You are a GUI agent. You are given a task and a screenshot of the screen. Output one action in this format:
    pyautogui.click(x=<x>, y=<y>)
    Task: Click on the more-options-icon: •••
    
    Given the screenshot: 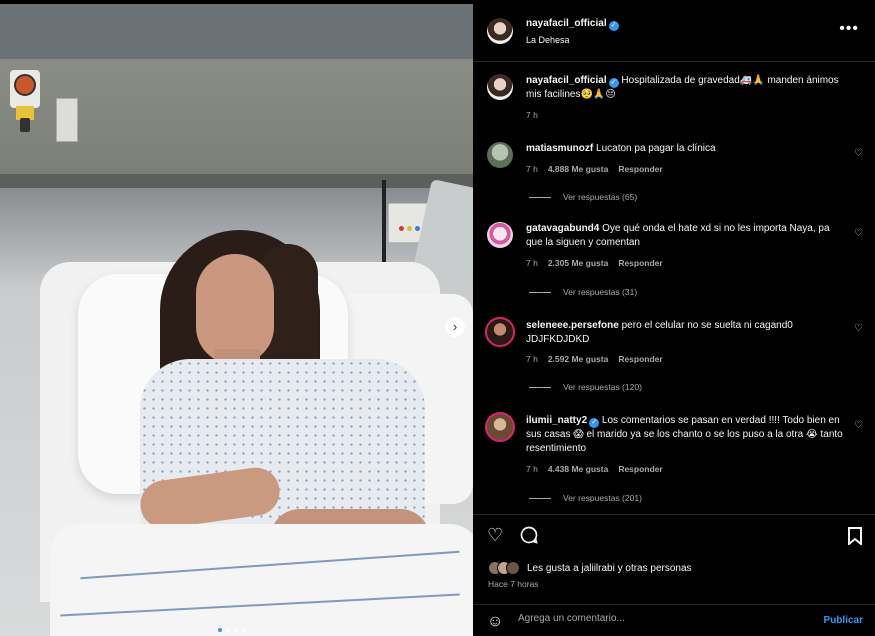 What is the action you would take?
    pyautogui.click(x=849, y=29)
    